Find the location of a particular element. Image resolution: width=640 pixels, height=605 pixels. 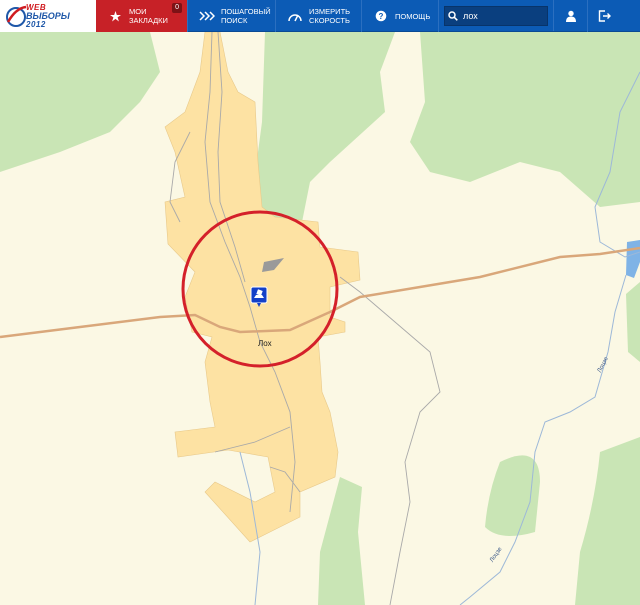

logout-icon is located at coordinates (604, 16).